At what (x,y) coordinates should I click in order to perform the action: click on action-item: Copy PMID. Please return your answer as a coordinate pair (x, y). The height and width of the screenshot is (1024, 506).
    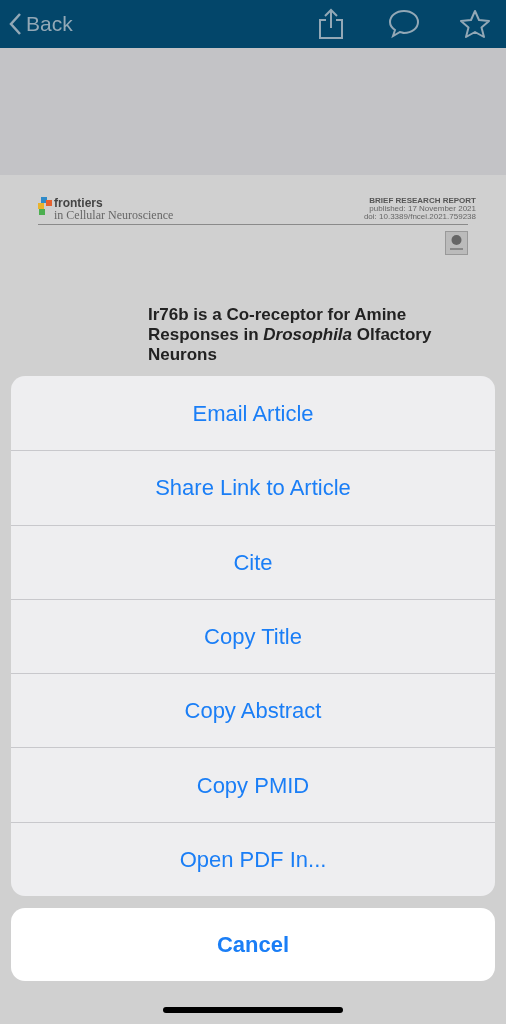
    Looking at the image, I should click on (253, 784).